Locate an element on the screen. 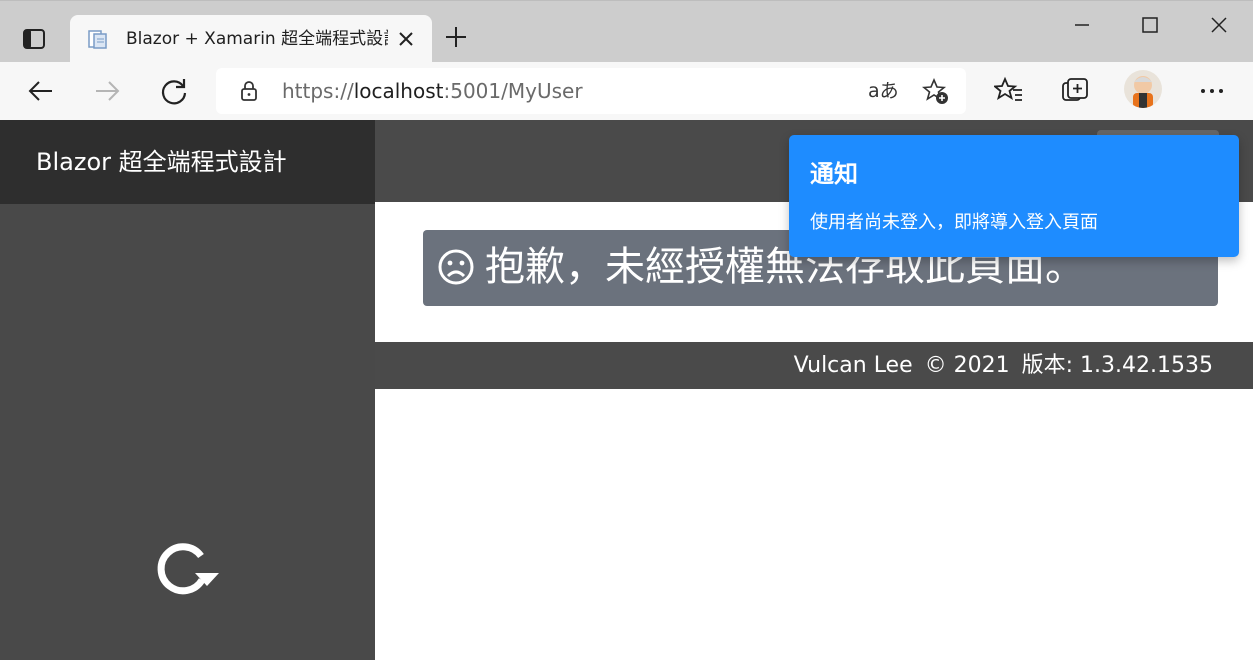  brand-title: Blazor 超全端程式設計 is located at coordinates (161, 162).